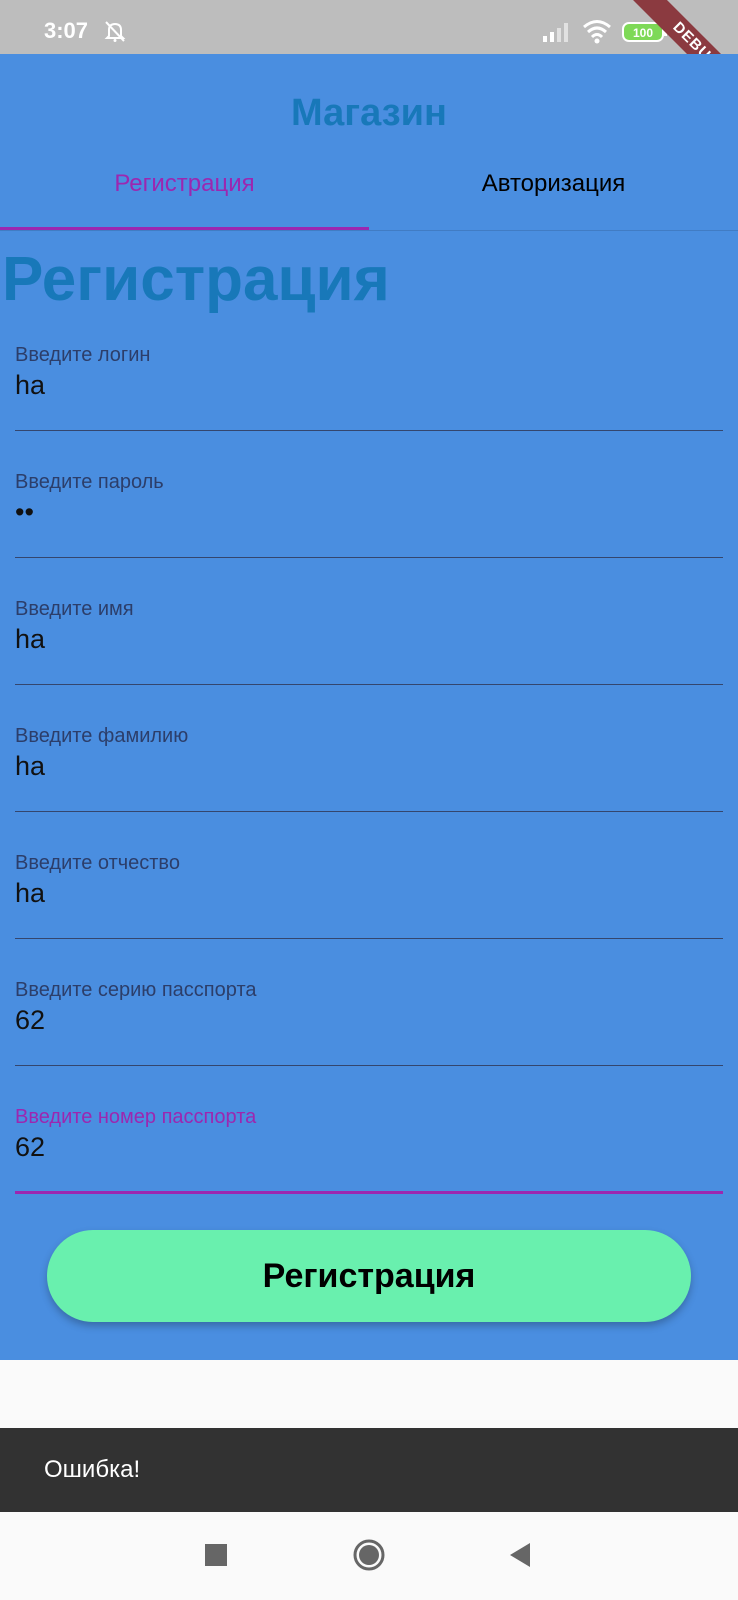 The height and width of the screenshot is (1600, 738). I want to click on patronymic-value: ha, so click(30, 893).